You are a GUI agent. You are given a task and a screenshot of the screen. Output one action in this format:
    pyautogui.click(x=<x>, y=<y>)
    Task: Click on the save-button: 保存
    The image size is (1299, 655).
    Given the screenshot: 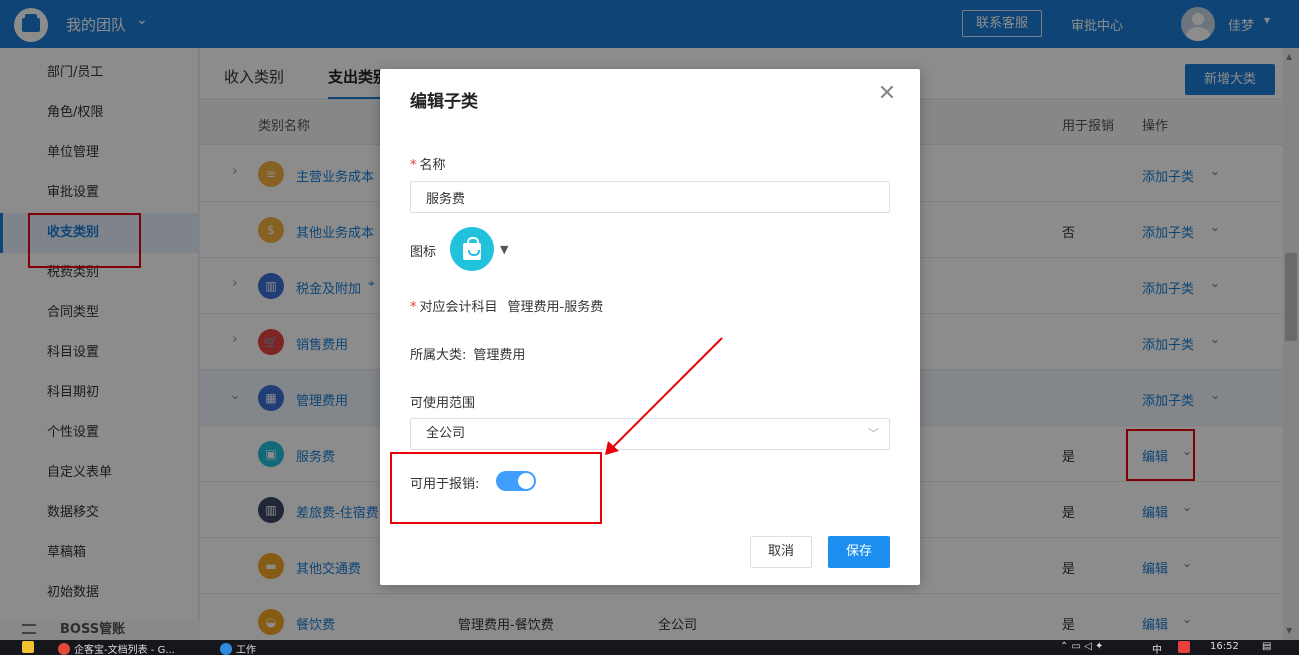 What is the action you would take?
    pyautogui.click(x=859, y=552)
    